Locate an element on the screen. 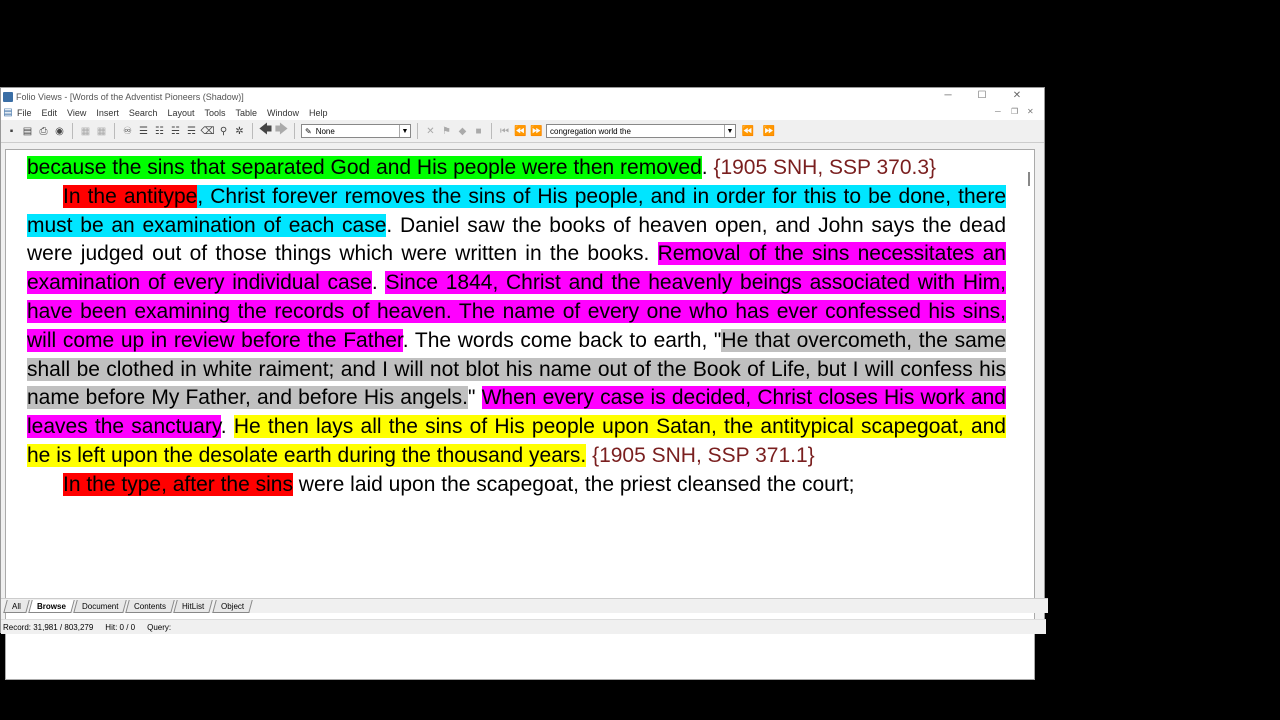  menu-search: Search is located at coordinates (144, 113).